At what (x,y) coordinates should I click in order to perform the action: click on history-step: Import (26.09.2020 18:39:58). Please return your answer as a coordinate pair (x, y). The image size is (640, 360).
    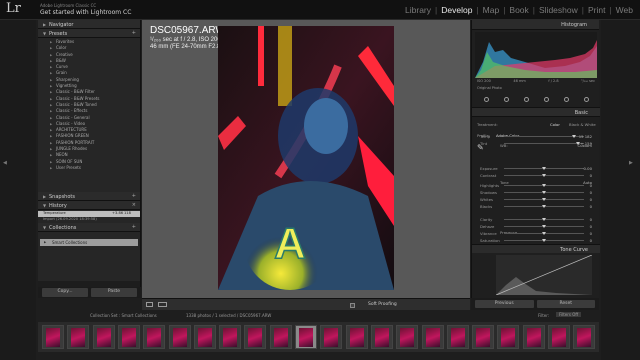
    Looking at the image, I should click on (89, 220).